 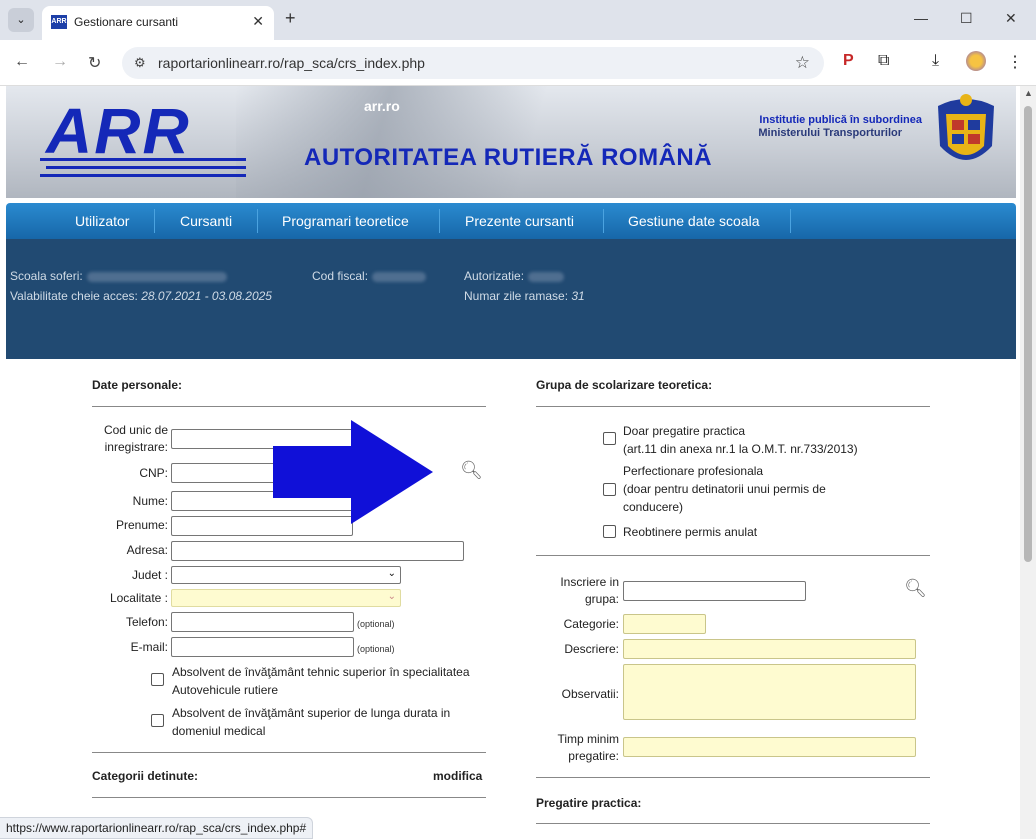 I want to click on favicon-icon: ARR, so click(x=59, y=22).